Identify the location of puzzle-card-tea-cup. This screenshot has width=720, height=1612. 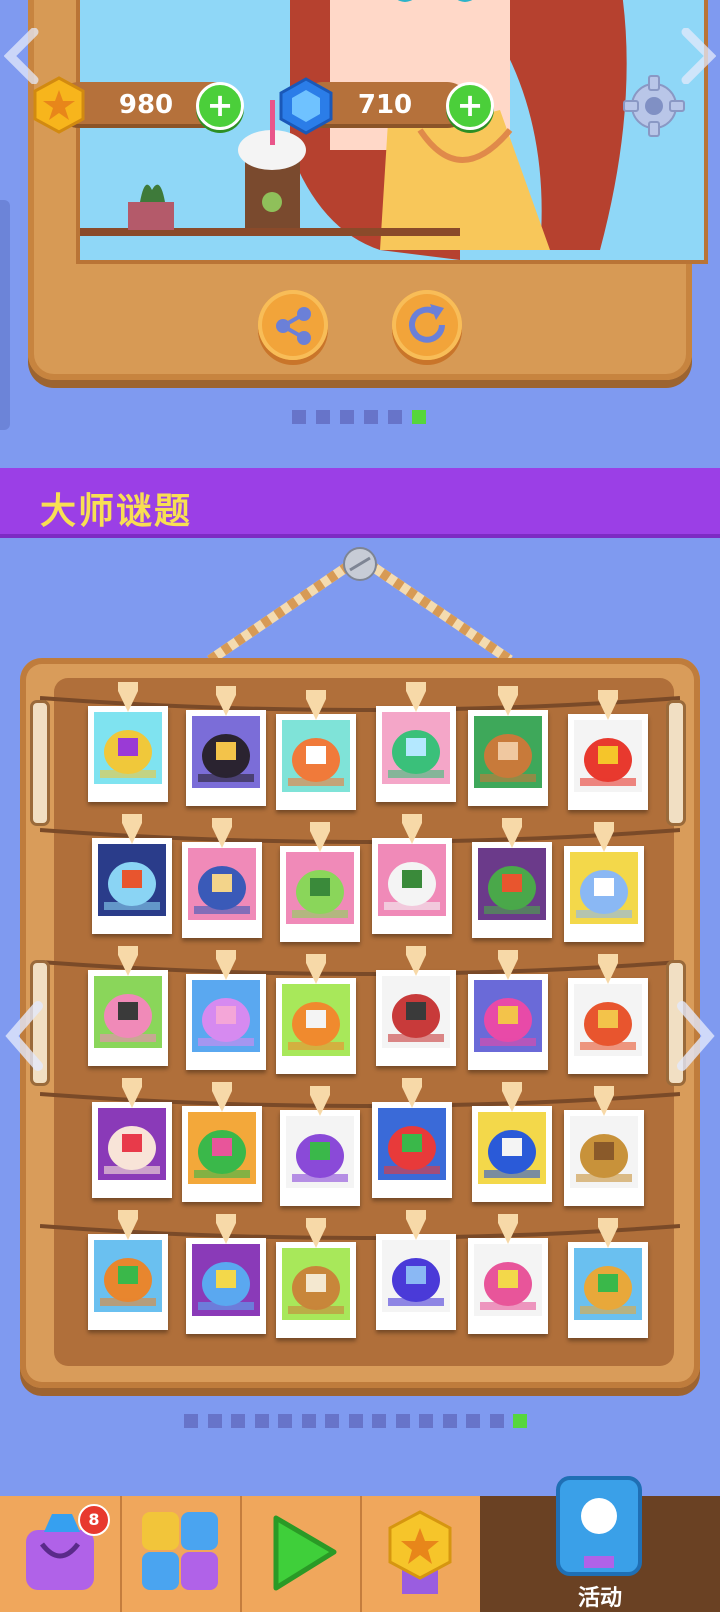
(412, 886).